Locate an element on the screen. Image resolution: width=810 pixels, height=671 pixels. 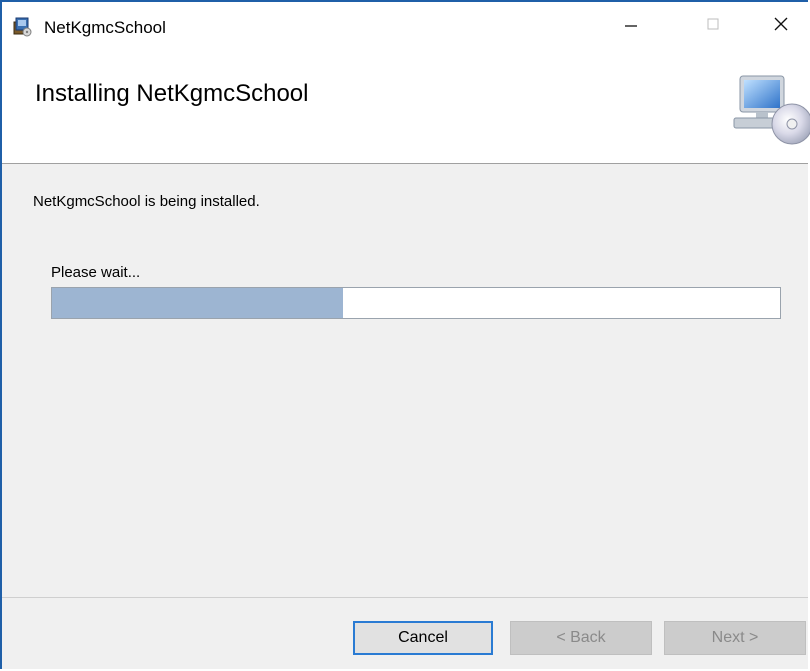
minimize-icon is located at coordinates (631, 26).